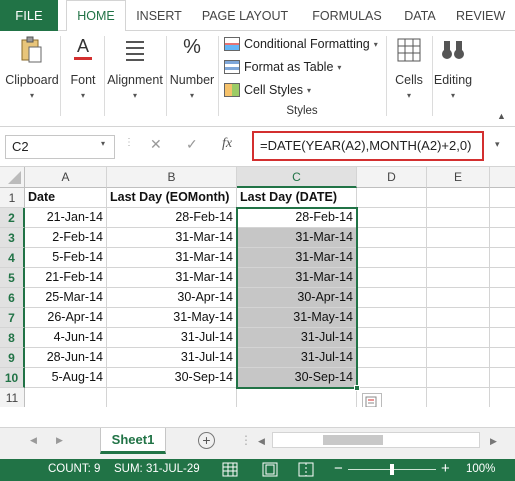  Describe the element at coordinates (297, 278) in the screenshot. I see `cell-c5: 31-Mar-14` at that location.